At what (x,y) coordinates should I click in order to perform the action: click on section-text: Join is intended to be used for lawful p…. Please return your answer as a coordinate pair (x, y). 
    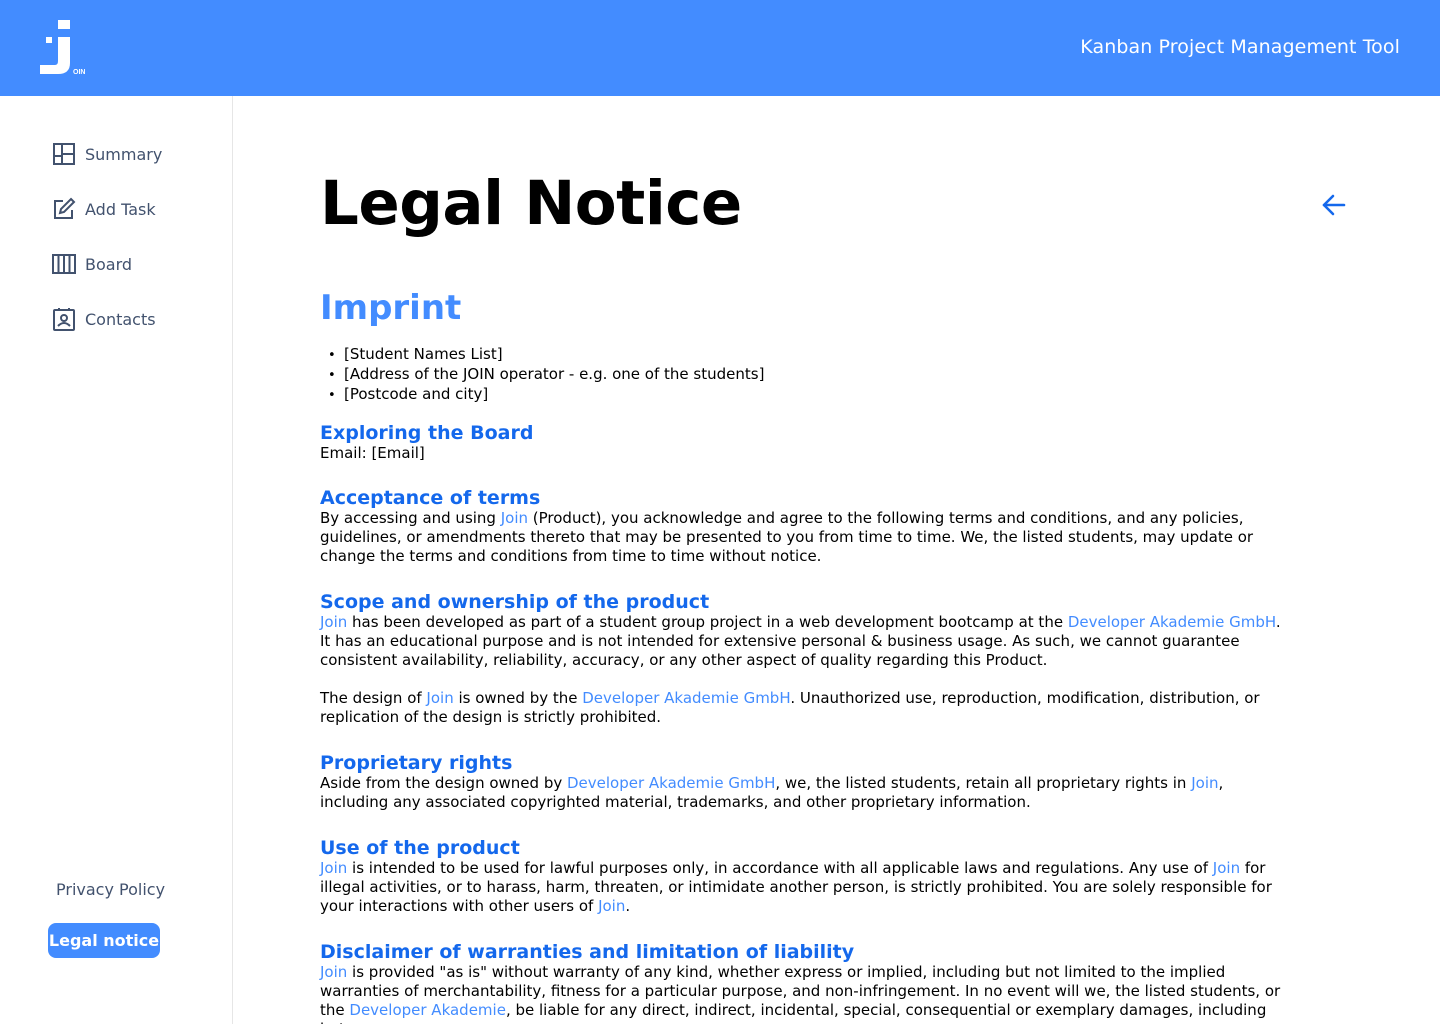
    Looking at the image, I should click on (796, 887).